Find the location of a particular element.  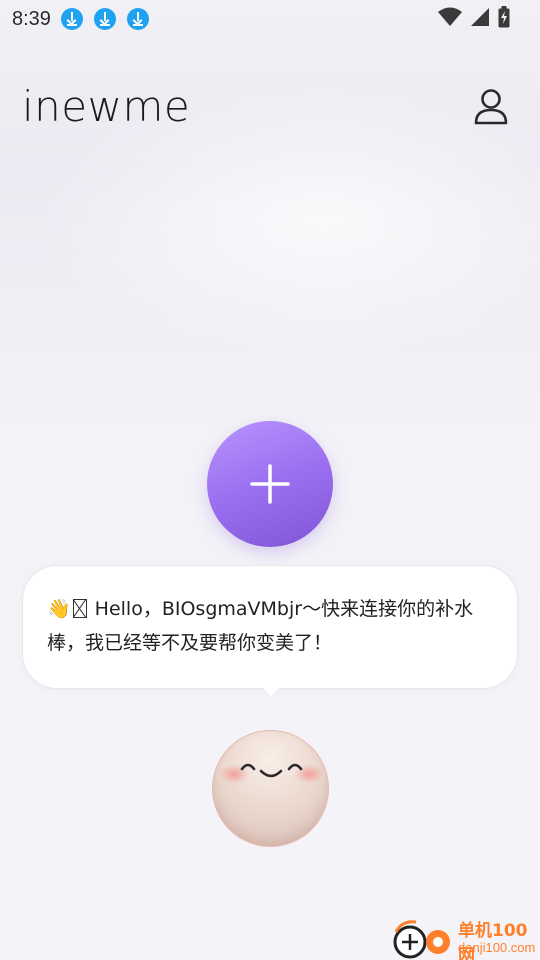

person-icon is located at coordinates (491, 107).